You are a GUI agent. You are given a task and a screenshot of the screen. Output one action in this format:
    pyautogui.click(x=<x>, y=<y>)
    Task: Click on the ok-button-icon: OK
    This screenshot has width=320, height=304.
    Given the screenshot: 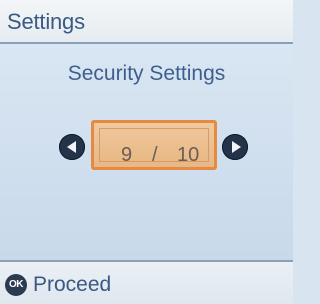 What is the action you would take?
    pyautogui.click(x=16, y=285)
    